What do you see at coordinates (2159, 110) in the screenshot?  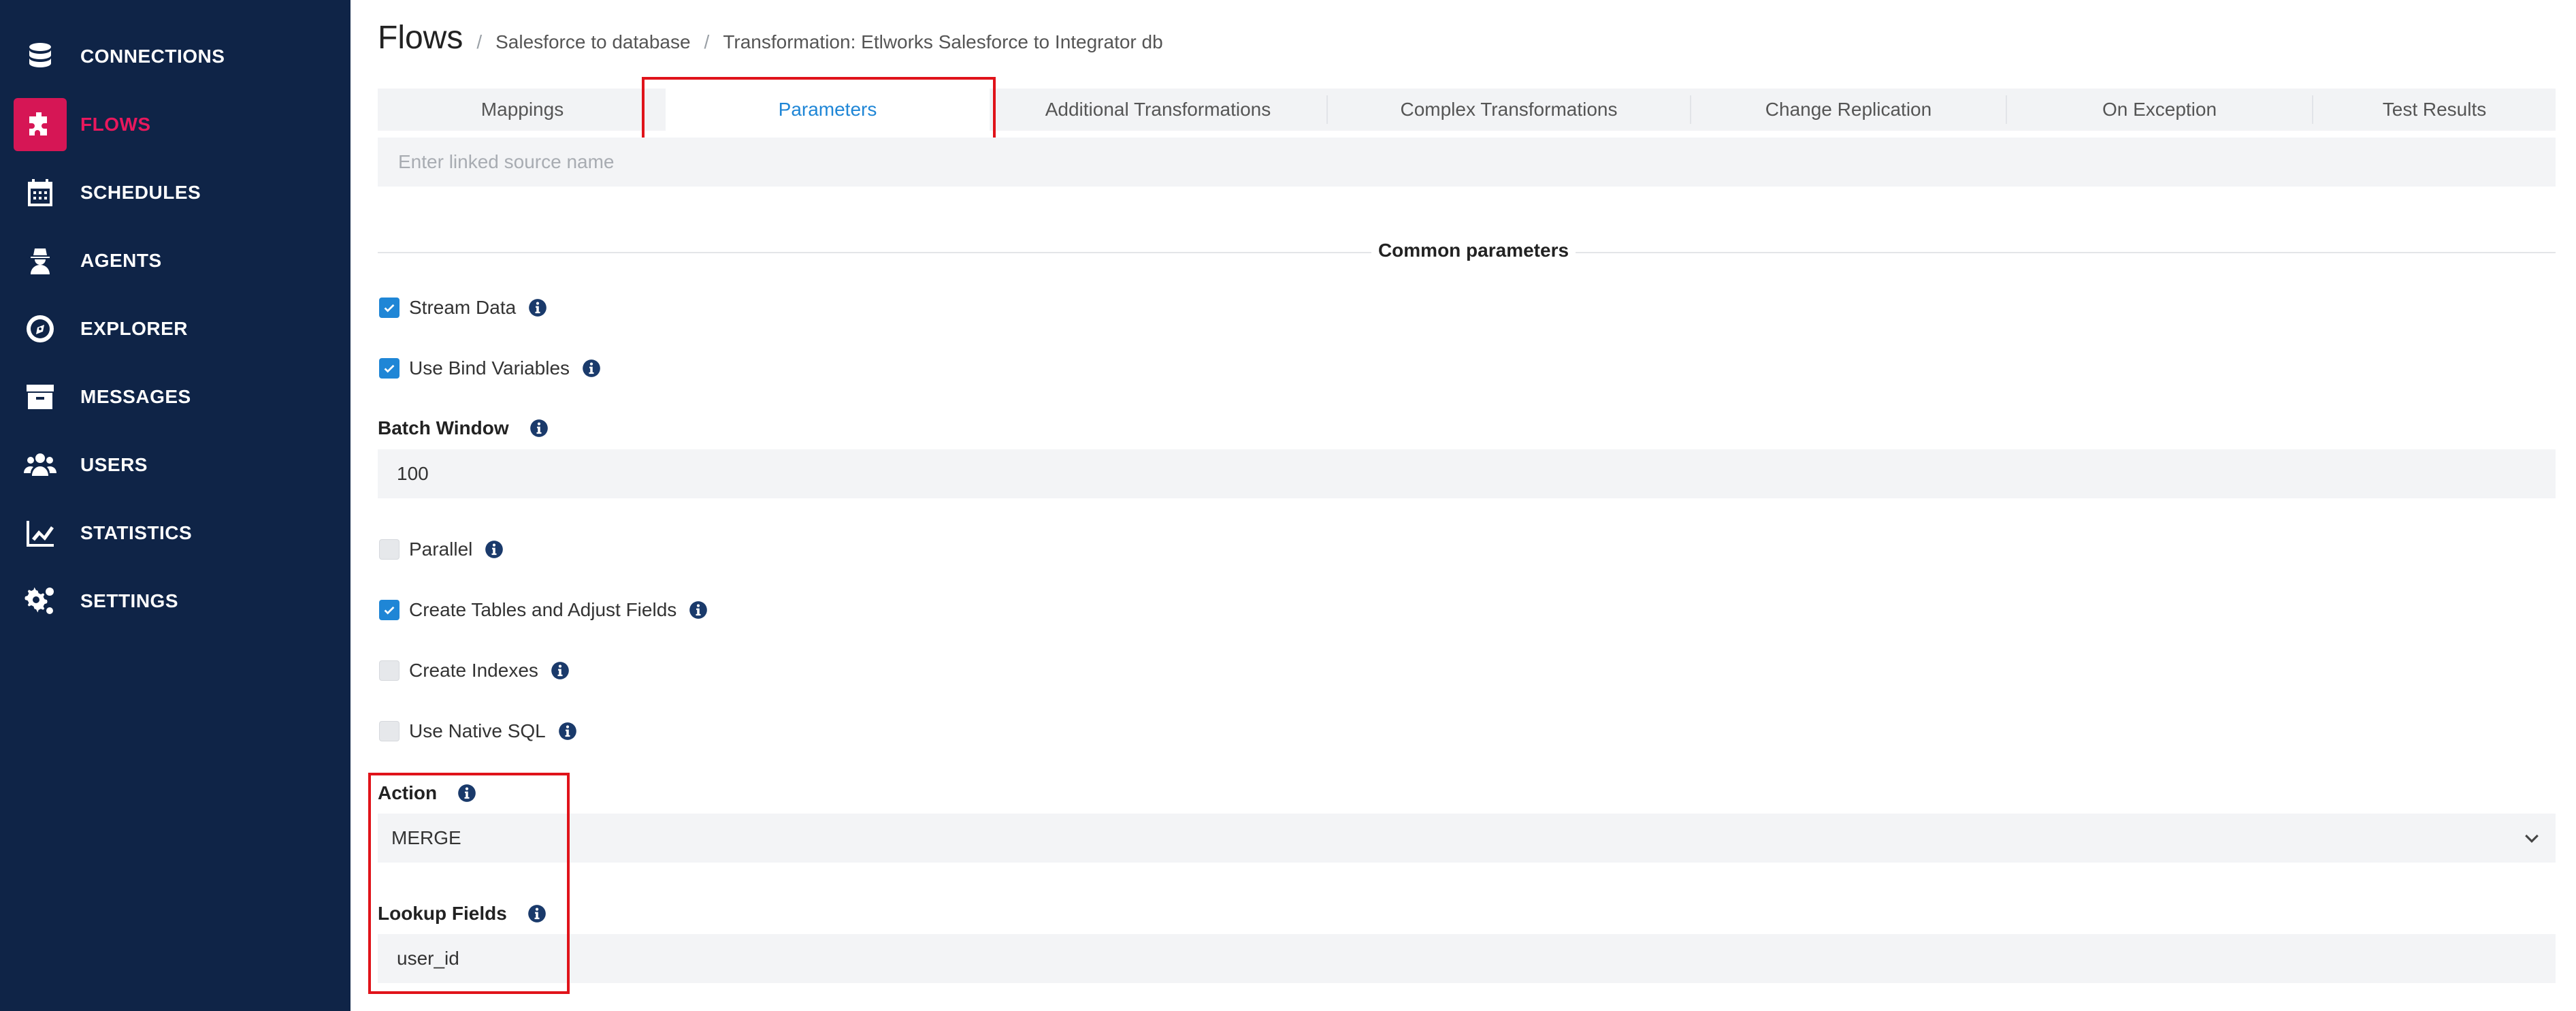 I see `tab-on-exception: On Exception` at bounding box center [2159, 110].